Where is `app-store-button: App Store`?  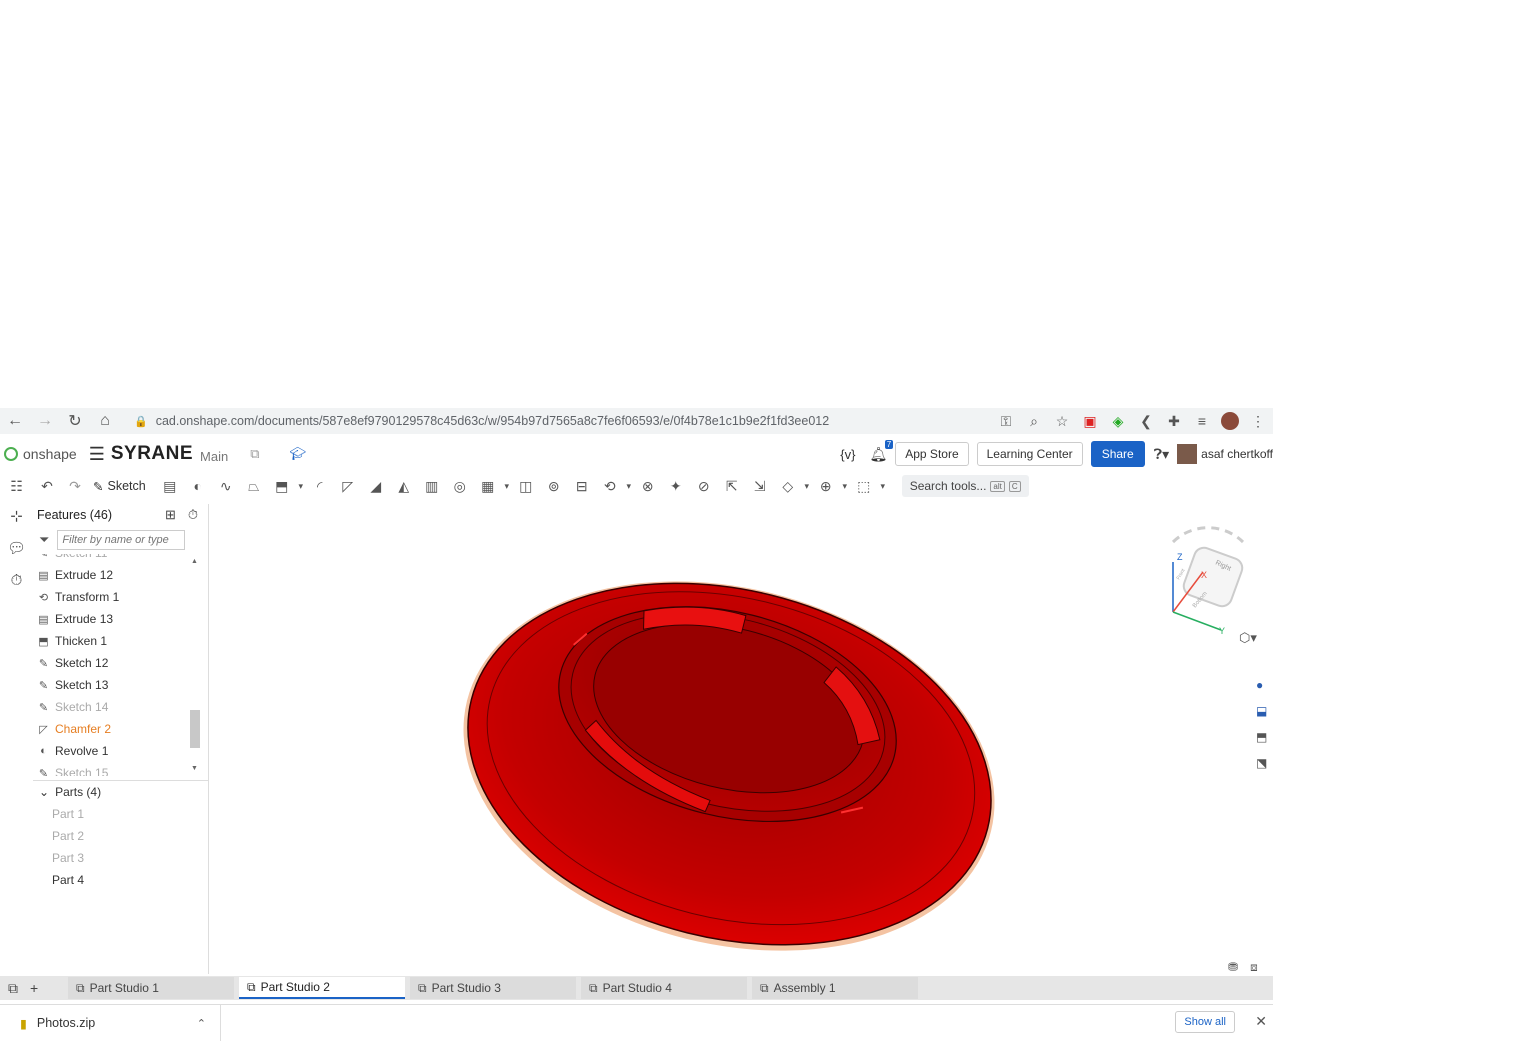
app-store-button: App Store is located at coordinates (932, 454).